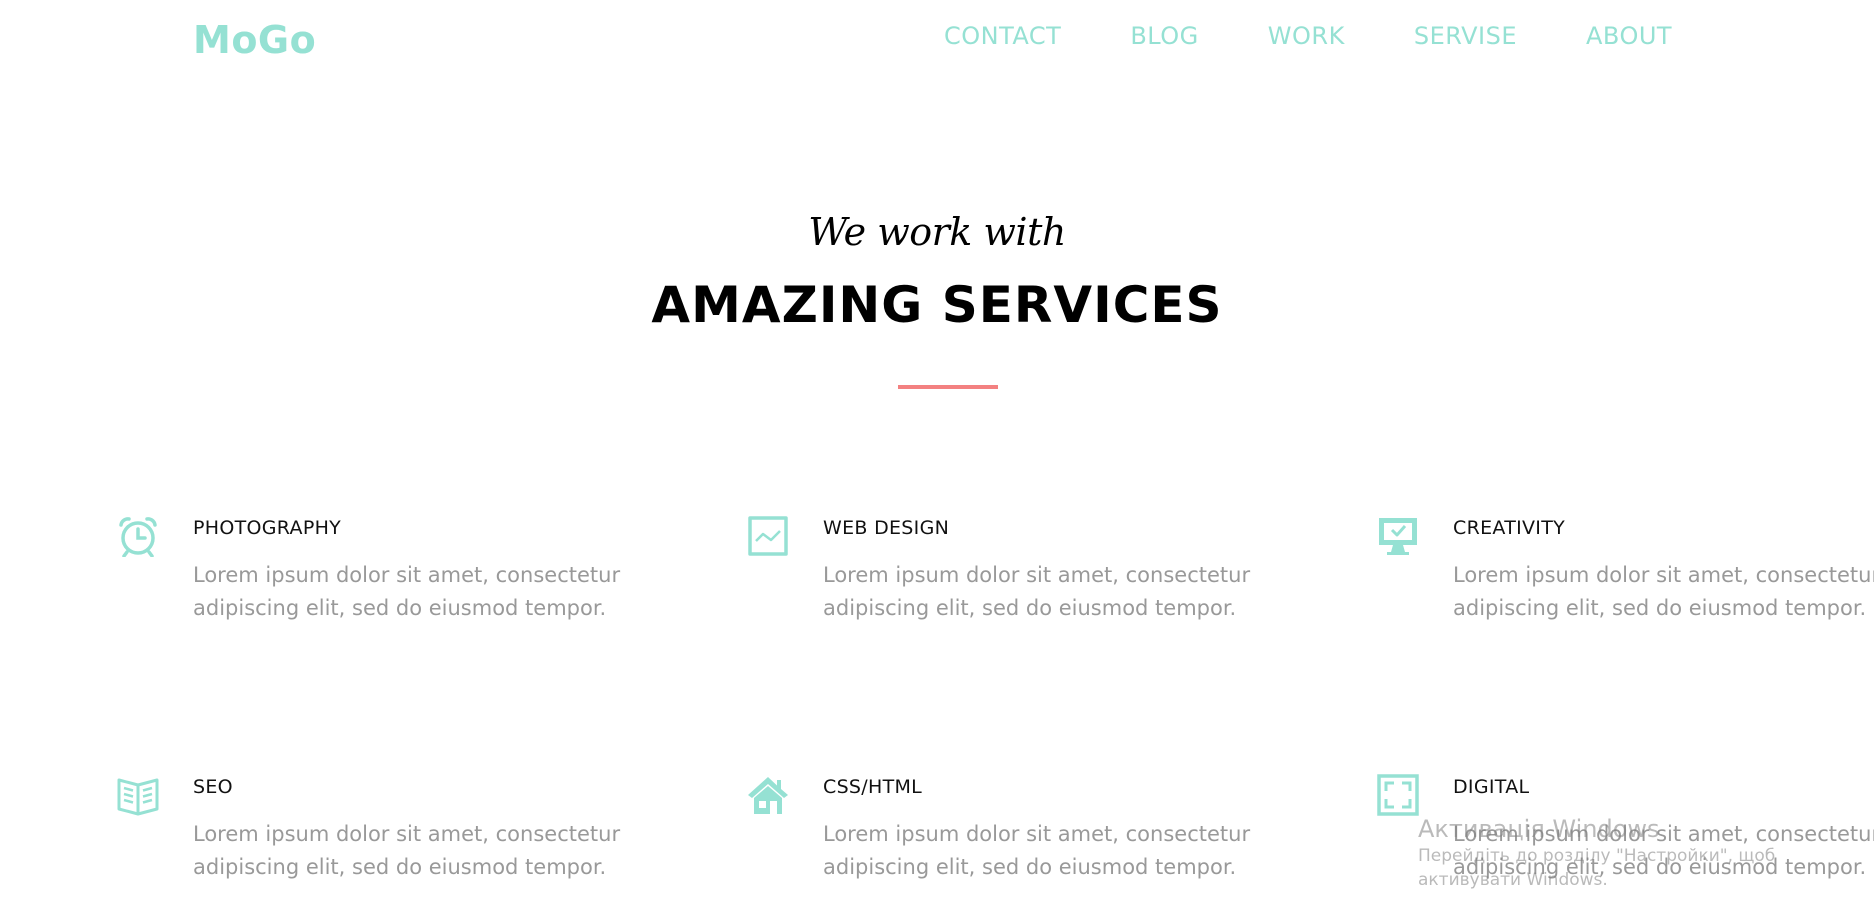 The width and height of the screenshot is (1874, 914). What do you see at coordinates (138, 795) in the screenshot?
I see `book-icon` at bounding box center [138, 795].